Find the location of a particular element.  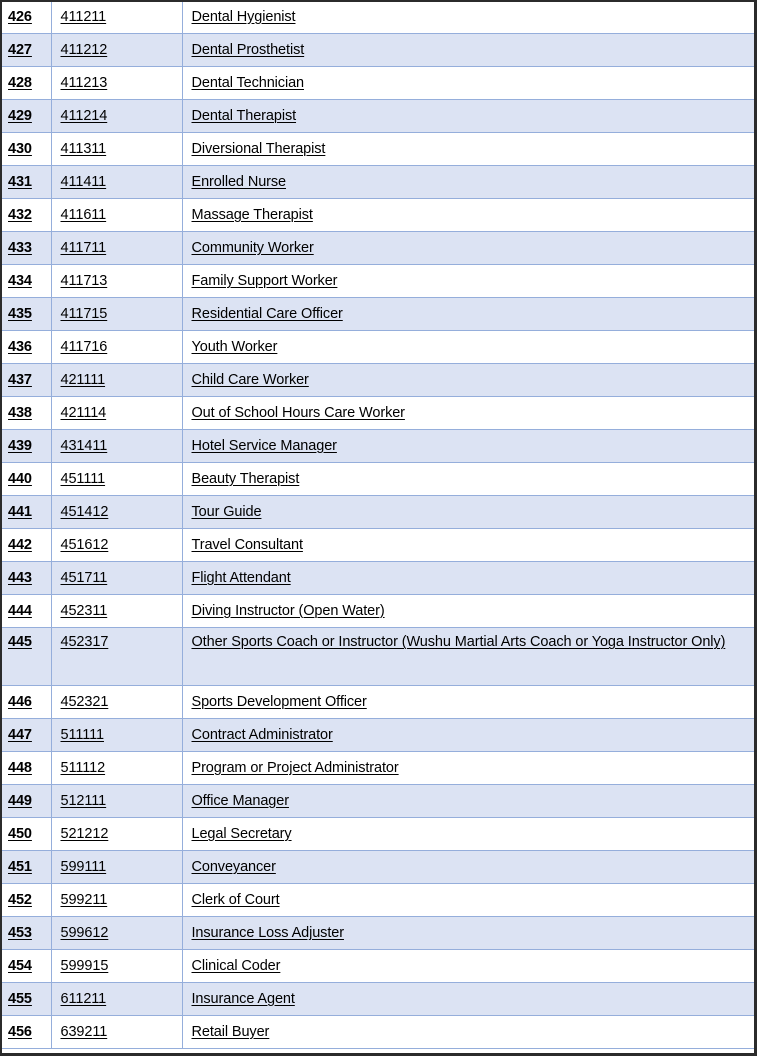

table-row: 433 411711 Community Worker is located at coordinates (377, 248).